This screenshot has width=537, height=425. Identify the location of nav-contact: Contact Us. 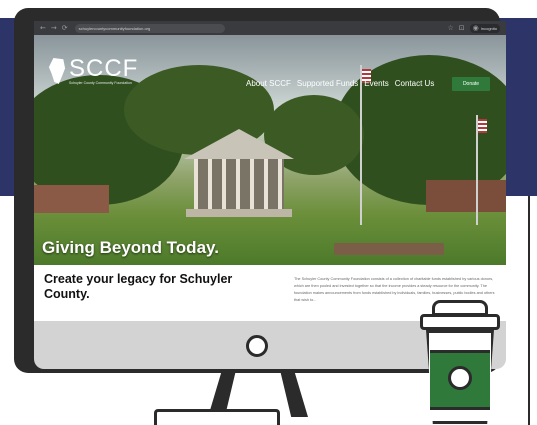
(415, 83).